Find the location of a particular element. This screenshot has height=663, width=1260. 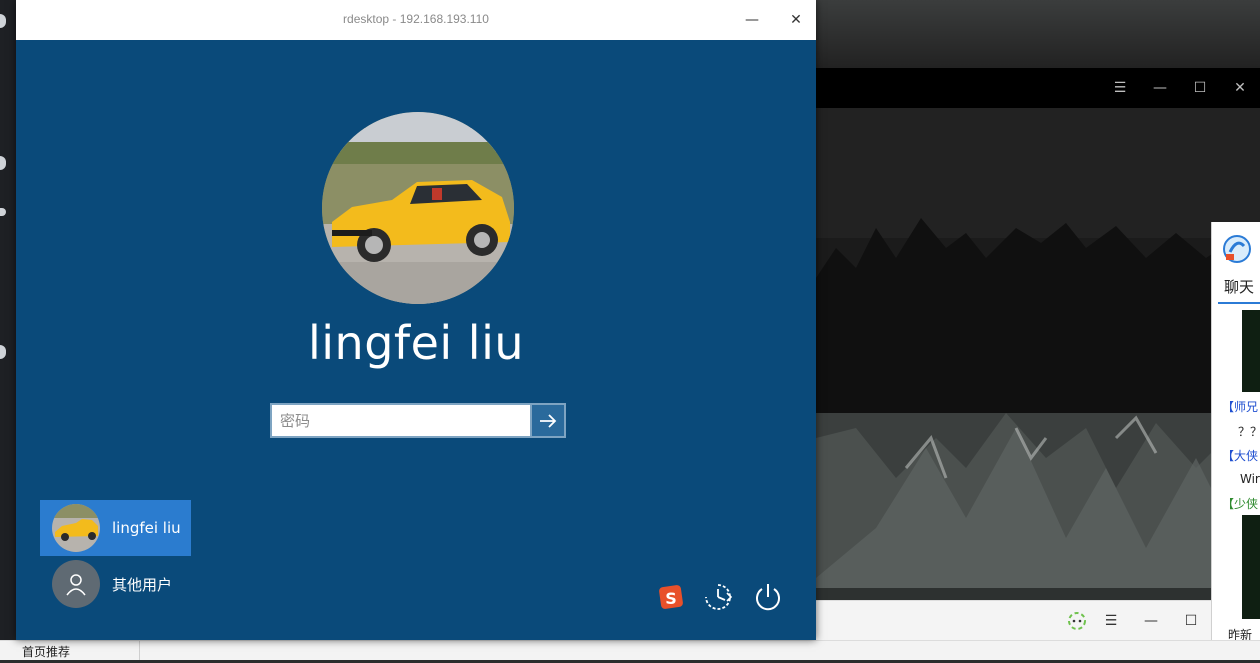

background-window-titlebar: ☰ — ☐ ✕ is located at coordinates (1038, 88).